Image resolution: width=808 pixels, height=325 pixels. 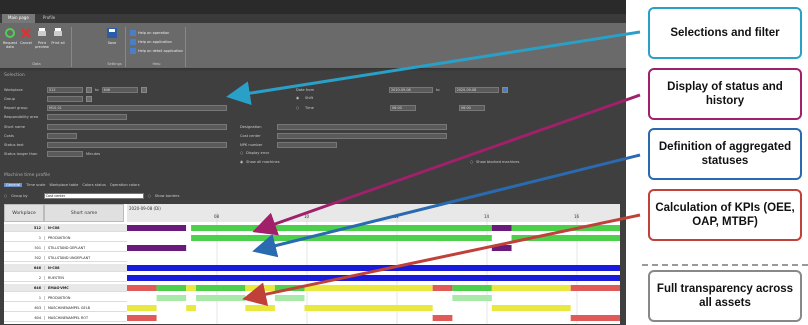 I want to click on callout-selections: Selections and filter, so click(x=725, y=33).